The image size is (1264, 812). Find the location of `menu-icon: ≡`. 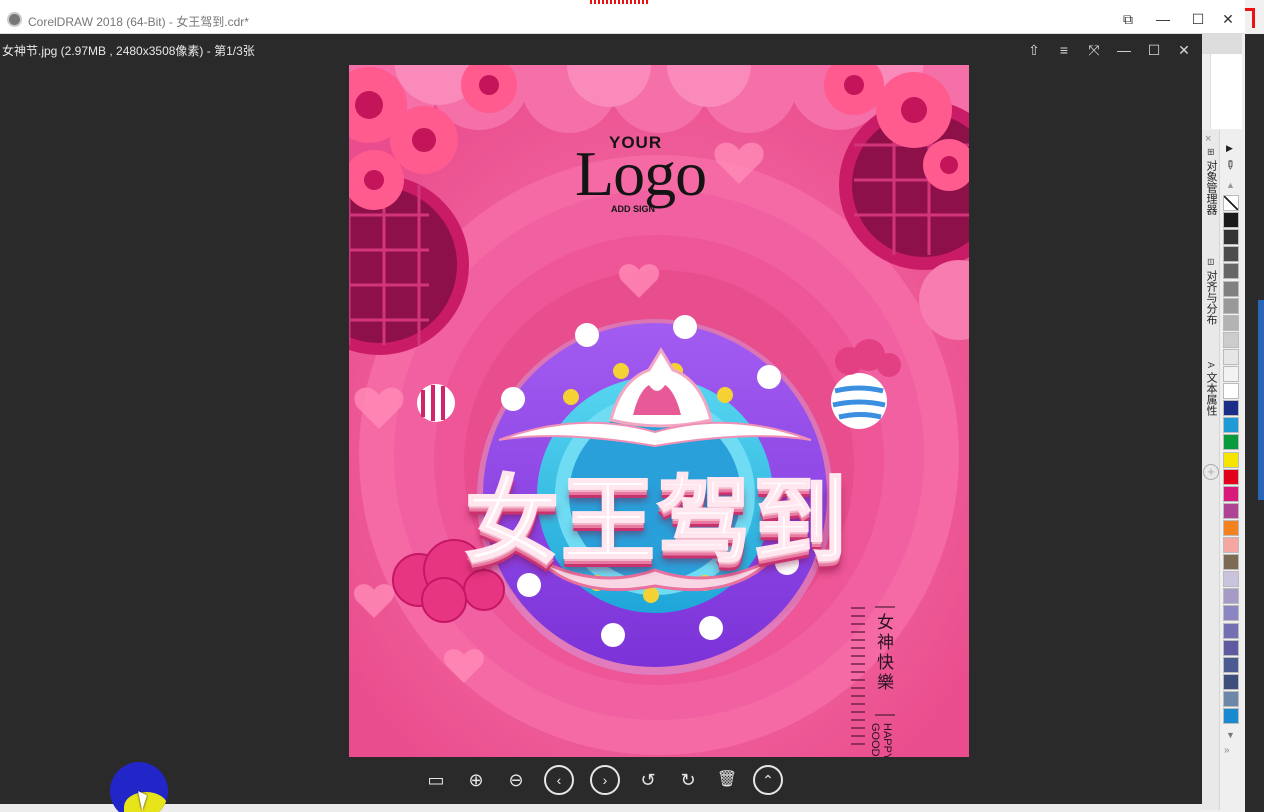

menu-icon: ≡ is located at coordinates (1064, 50).